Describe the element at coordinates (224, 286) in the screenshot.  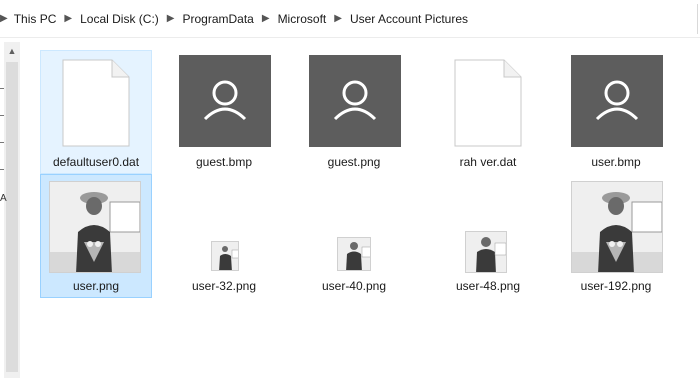
I see `file-name: user-32.png` at that location.